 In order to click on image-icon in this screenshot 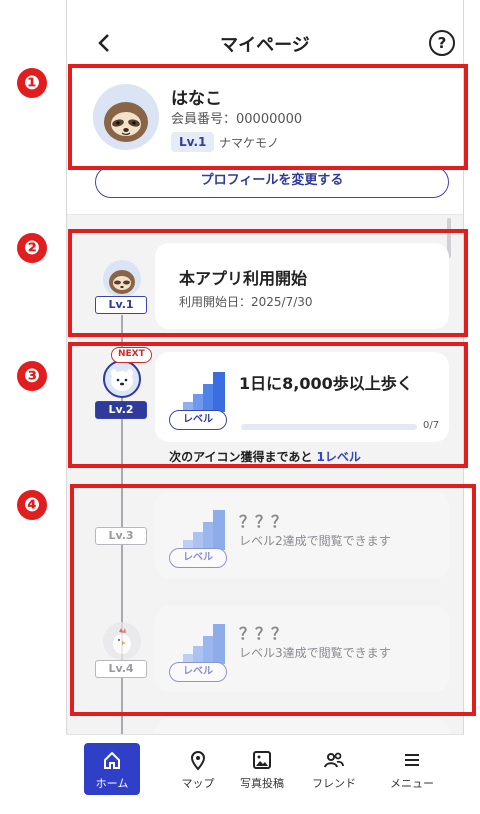, I will do `click(262, 760)`.